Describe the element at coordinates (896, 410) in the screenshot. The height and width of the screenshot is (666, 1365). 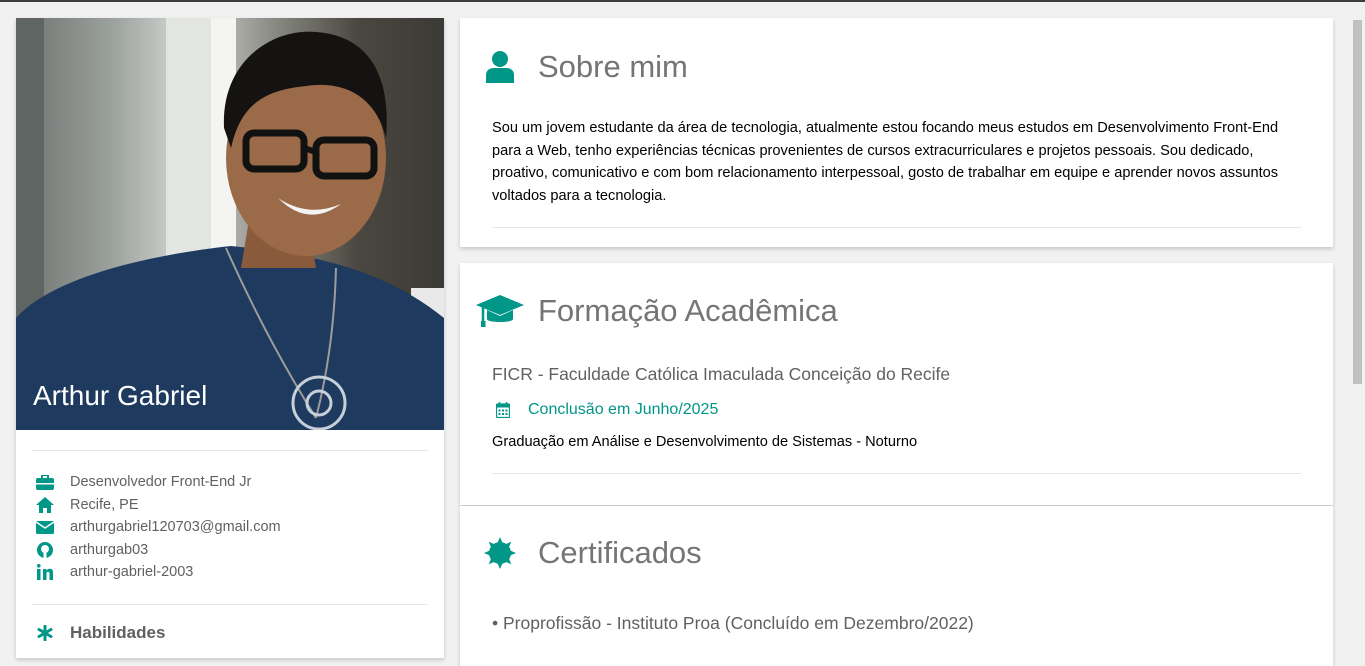
I see `education-date: Conclusão em Junho/2025` at that location.